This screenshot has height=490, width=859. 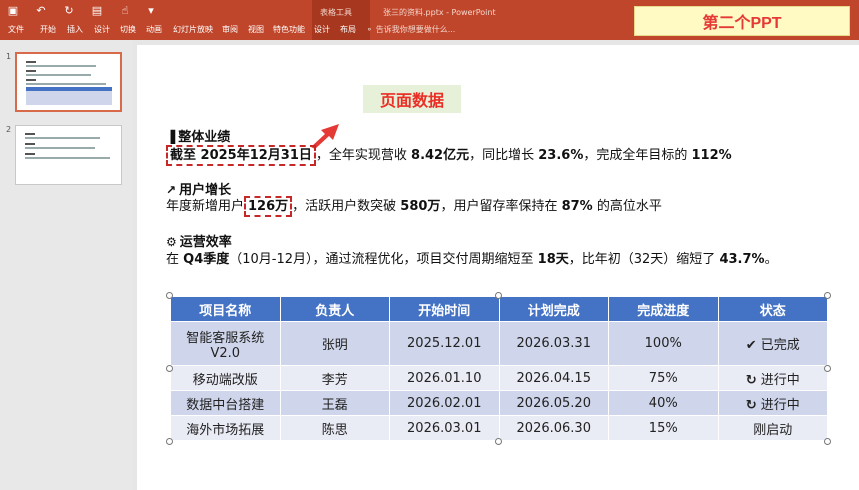 What do you see at coordinates (268, 206) in the screenshot?
I see `highlight-users-box: 126万` at bounding box center [268, 206].